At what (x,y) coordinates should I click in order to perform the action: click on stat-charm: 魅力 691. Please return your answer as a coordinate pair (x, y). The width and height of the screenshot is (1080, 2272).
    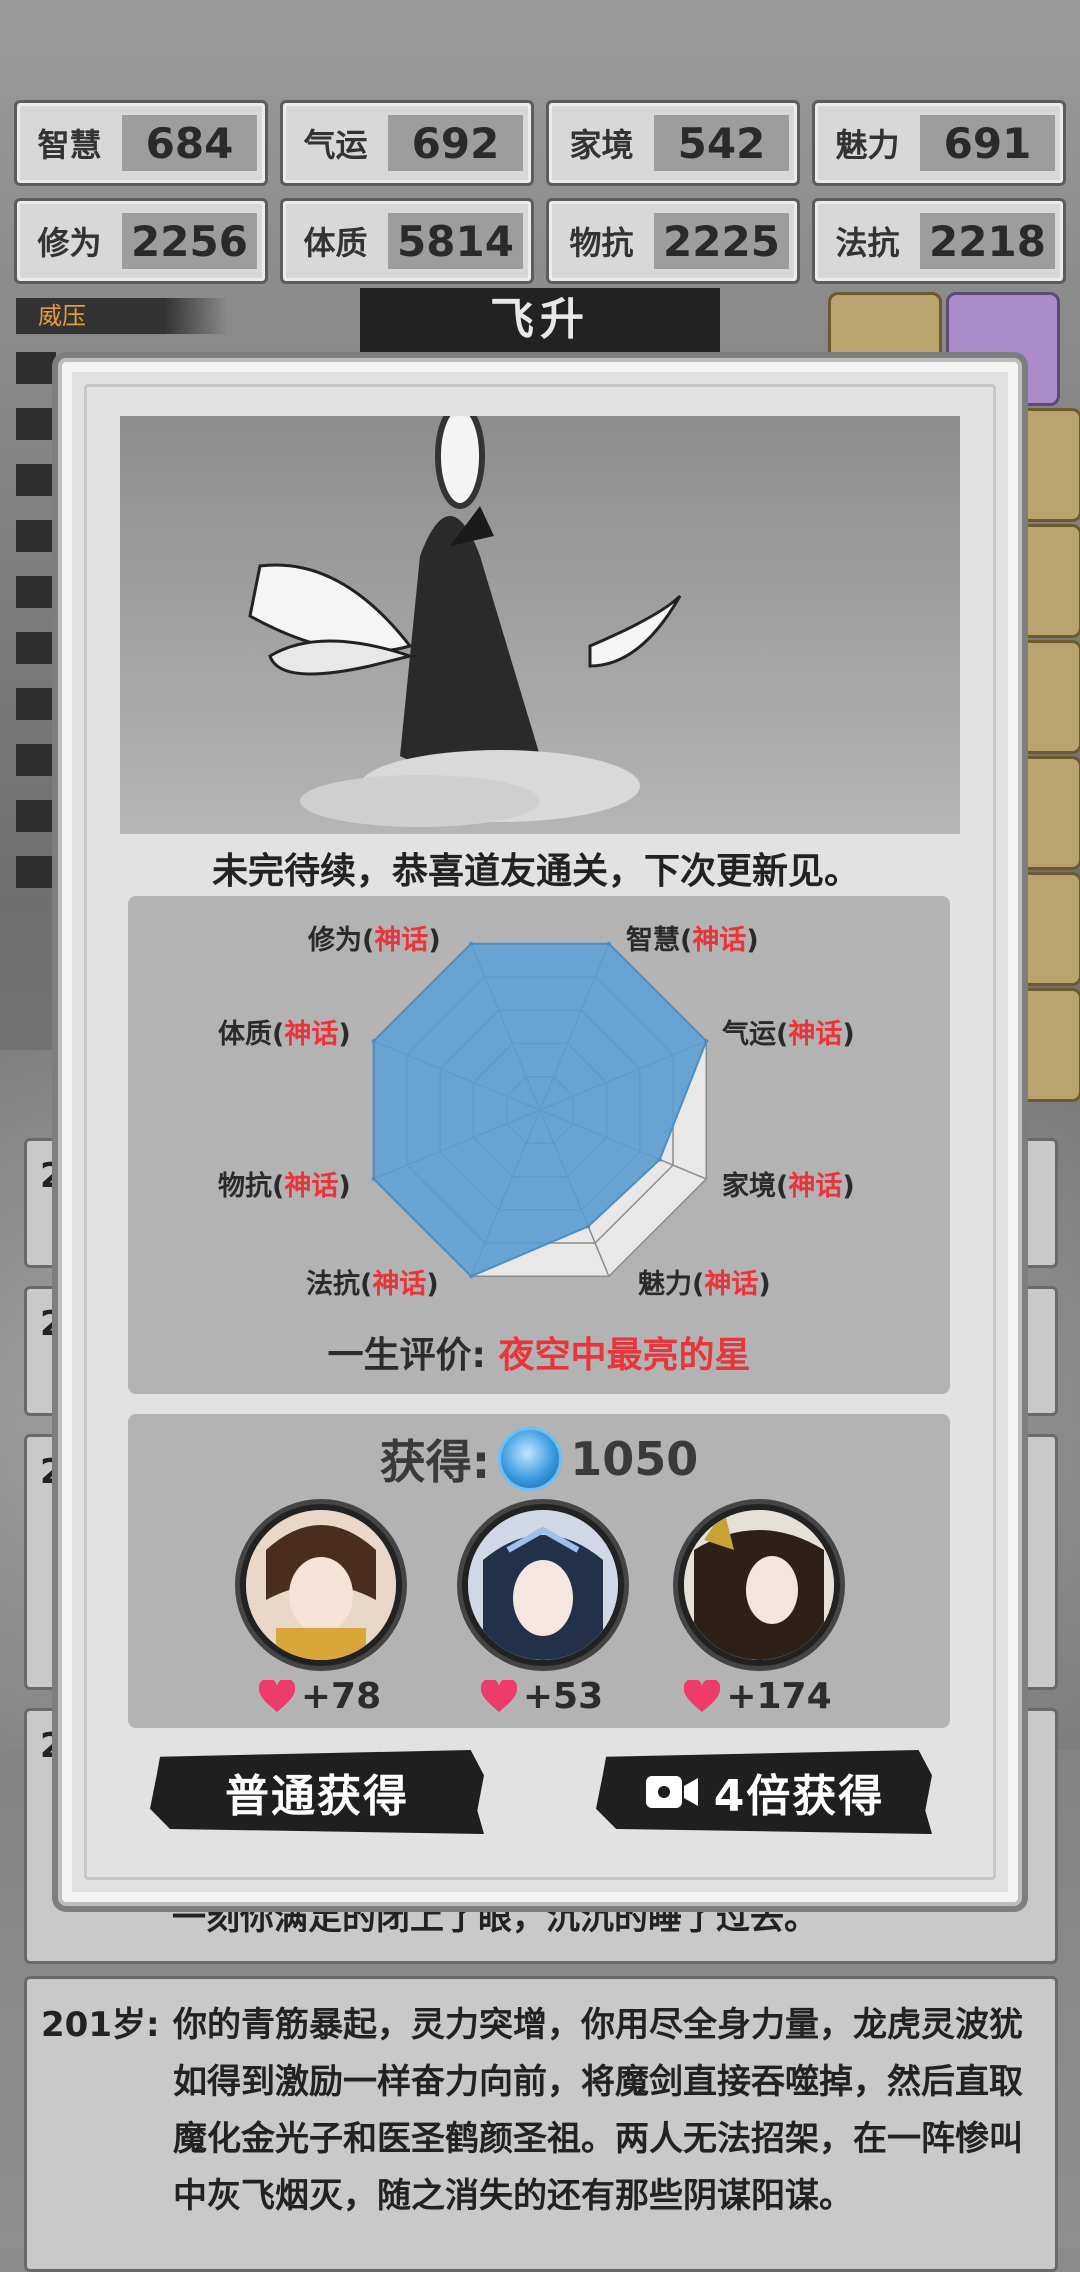
    Looking at the image, I should click on (939, 143).